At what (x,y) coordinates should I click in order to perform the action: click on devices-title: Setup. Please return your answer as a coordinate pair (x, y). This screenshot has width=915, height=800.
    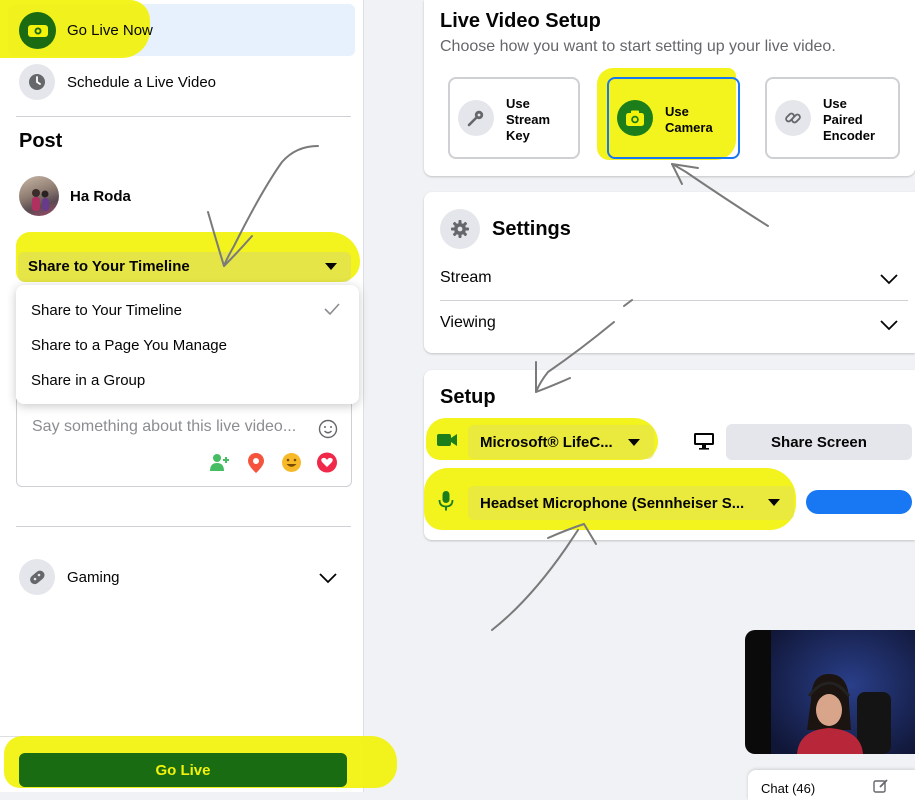
    Looking at the image, I should click on (468, 397).